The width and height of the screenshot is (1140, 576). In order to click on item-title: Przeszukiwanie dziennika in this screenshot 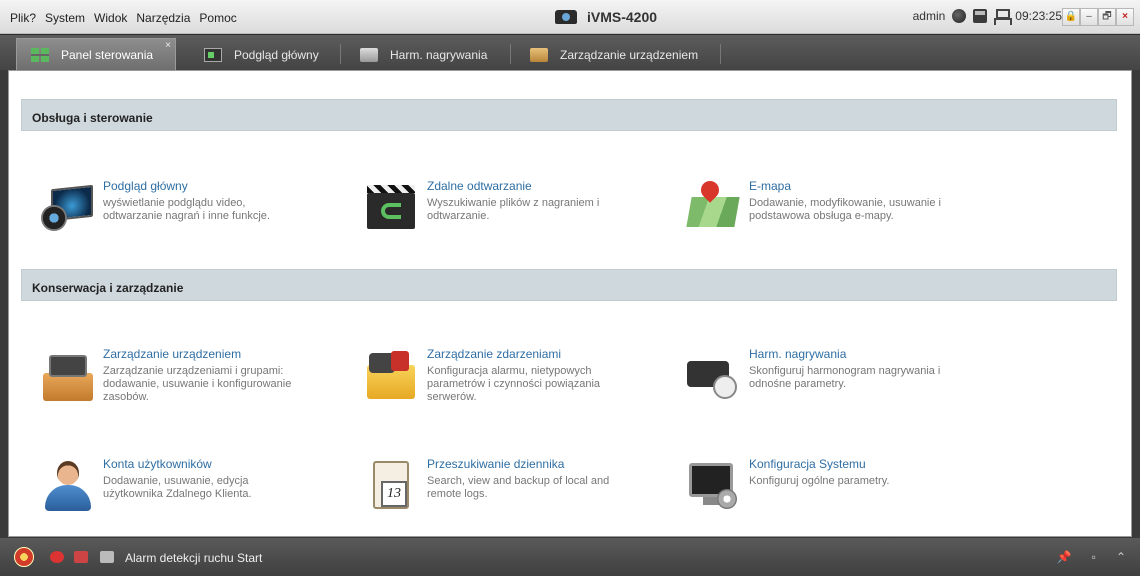, I will do `click(527, 464)`.